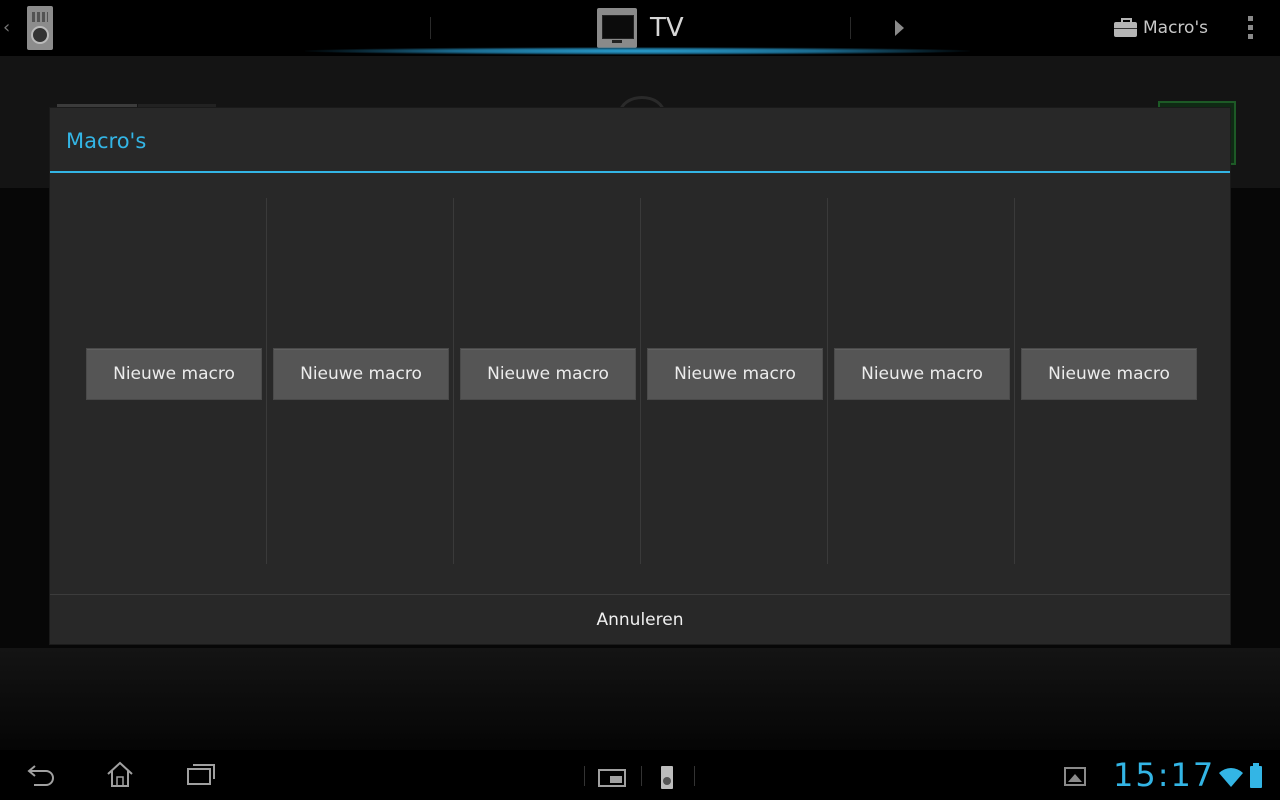 This screenshot has width=1280, height=800. I want to click on remote-keys-graphic, so click(40, 17).